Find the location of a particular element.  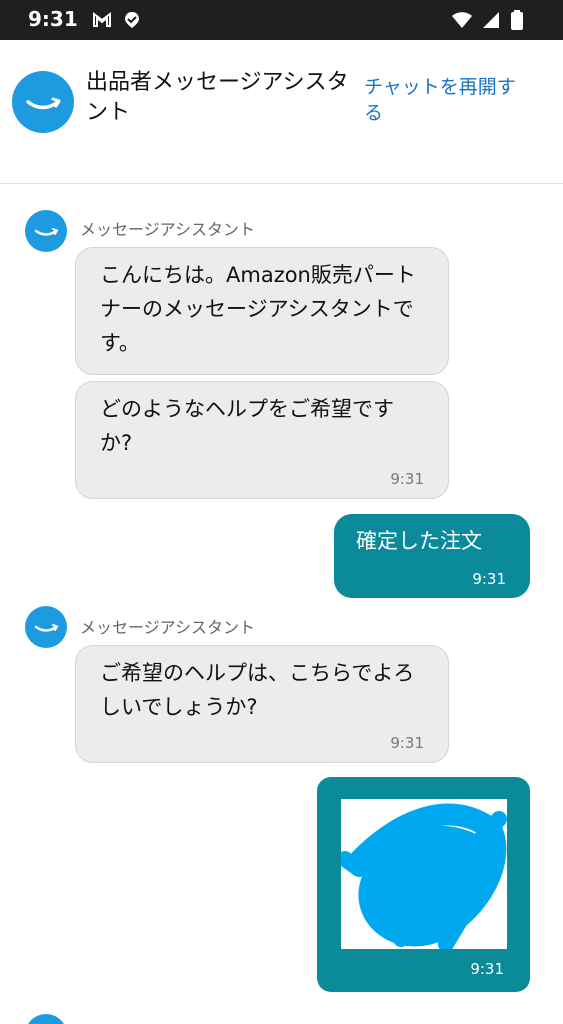

message-text: どのようなヘルプをご希望ですか? is located at coordinates (247, 426).